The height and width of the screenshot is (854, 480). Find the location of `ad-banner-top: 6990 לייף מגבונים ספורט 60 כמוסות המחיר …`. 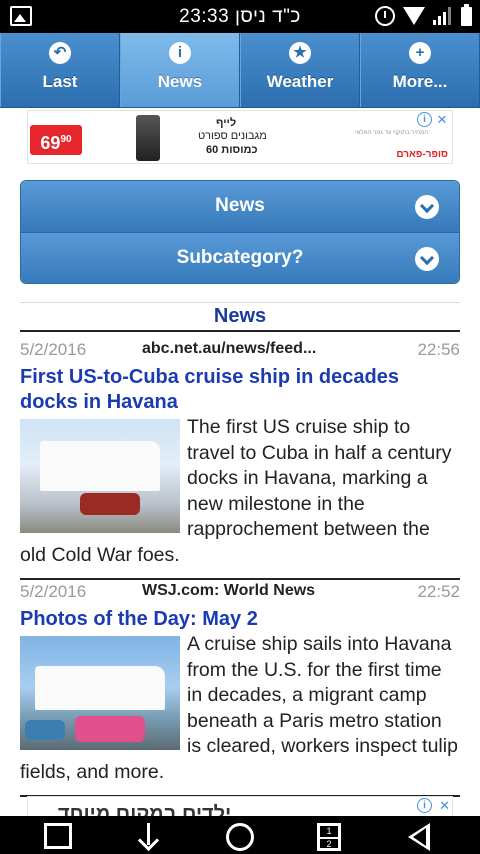

ad-banner-top: 6990 לייף מגבונים ספורט 60 כמוסות המחיר … is located at coordinates (240, 137).